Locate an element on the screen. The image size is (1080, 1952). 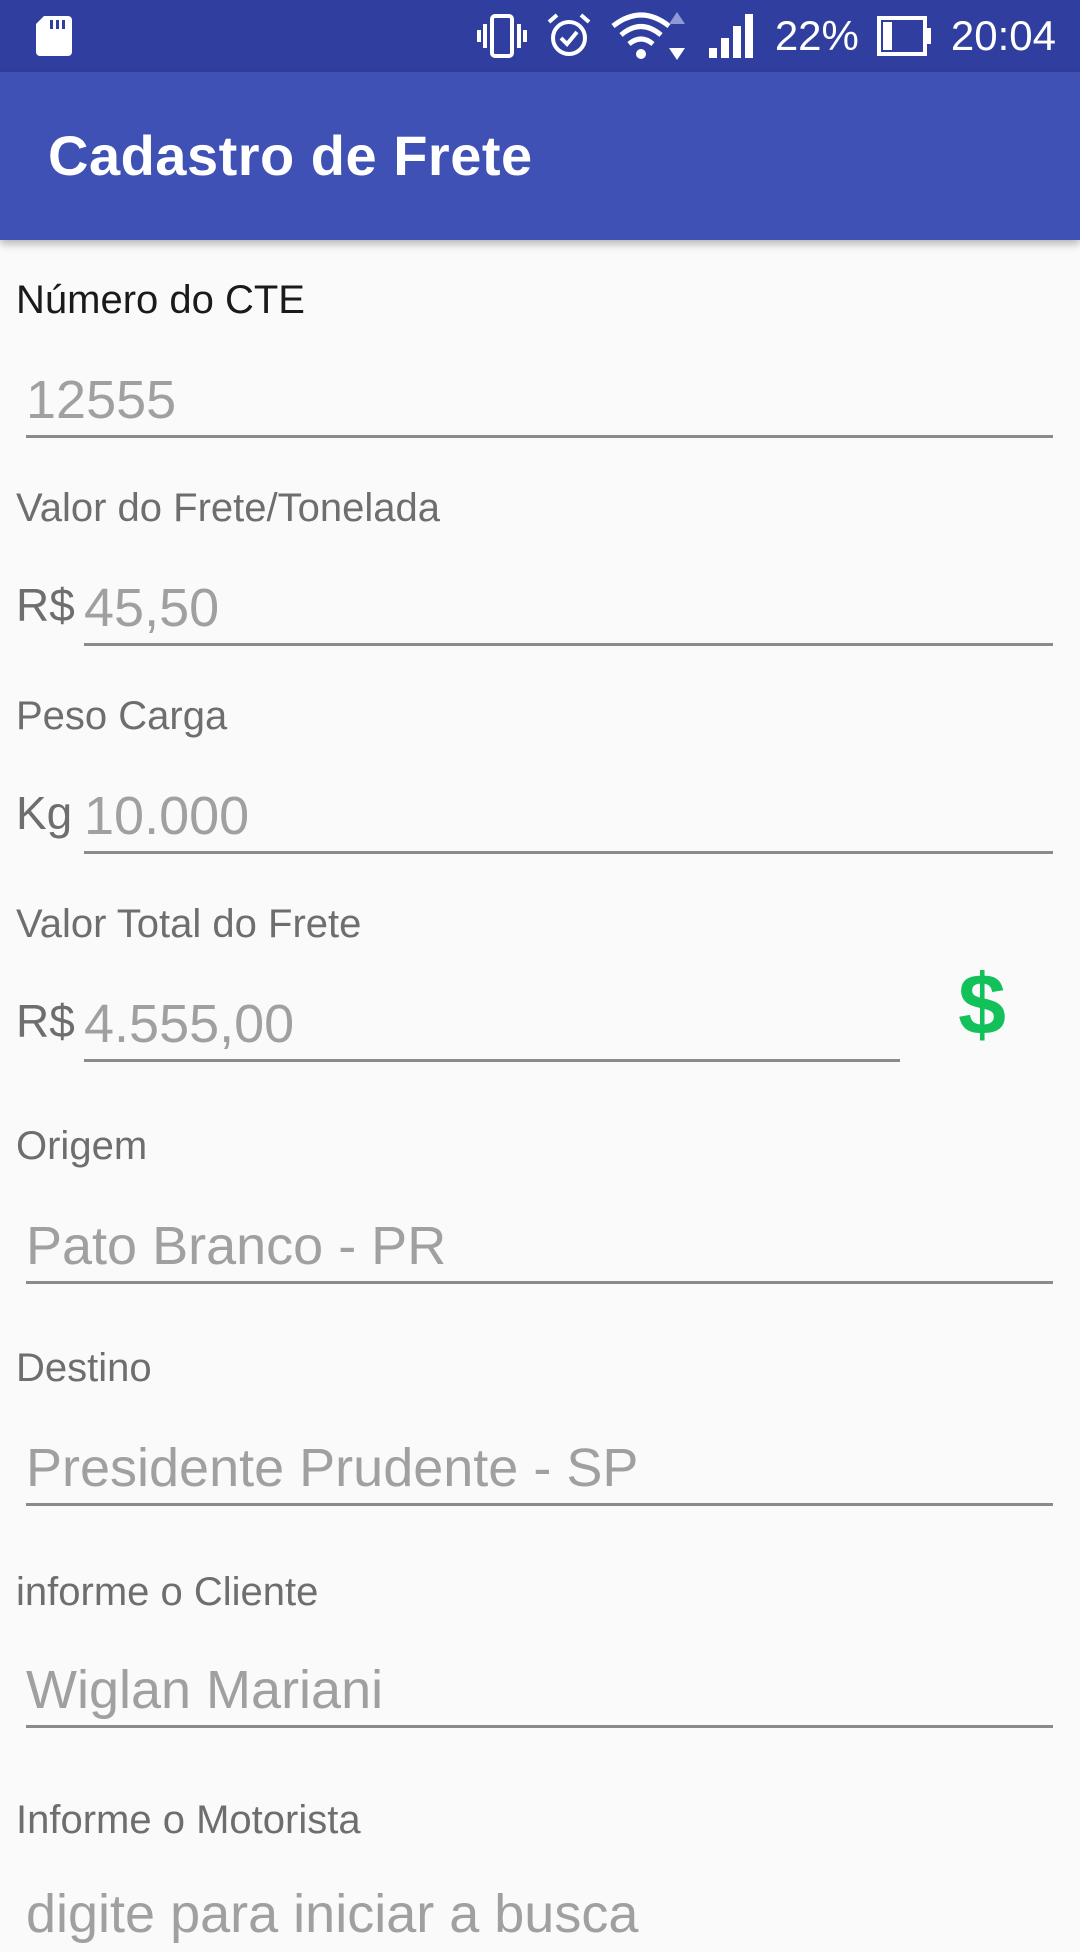
cargo-weight-unit: Kg is located at coordinates (44, 813).